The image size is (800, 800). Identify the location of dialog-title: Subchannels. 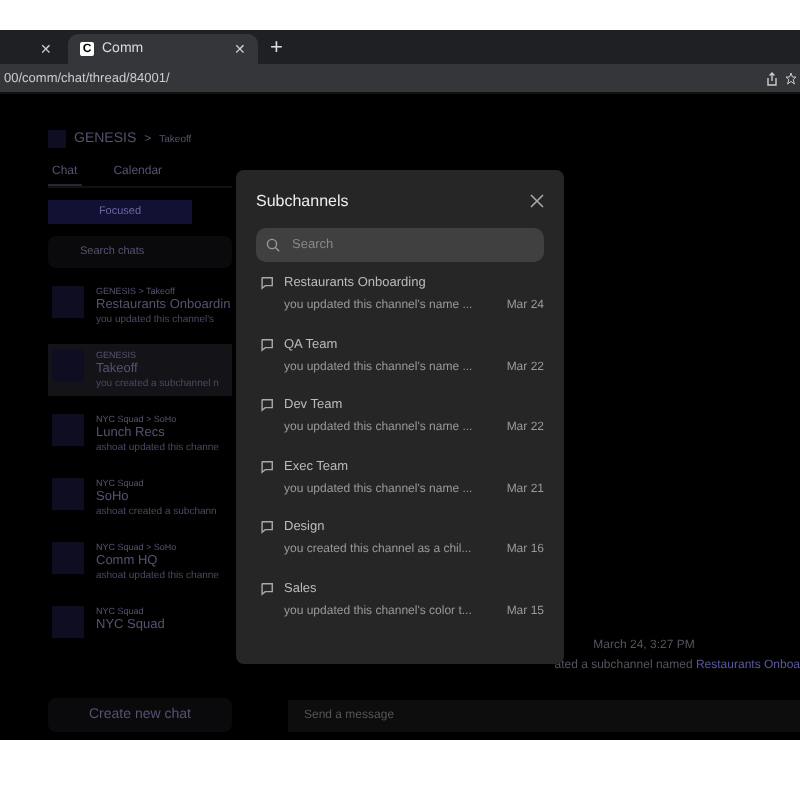
(302, 201).